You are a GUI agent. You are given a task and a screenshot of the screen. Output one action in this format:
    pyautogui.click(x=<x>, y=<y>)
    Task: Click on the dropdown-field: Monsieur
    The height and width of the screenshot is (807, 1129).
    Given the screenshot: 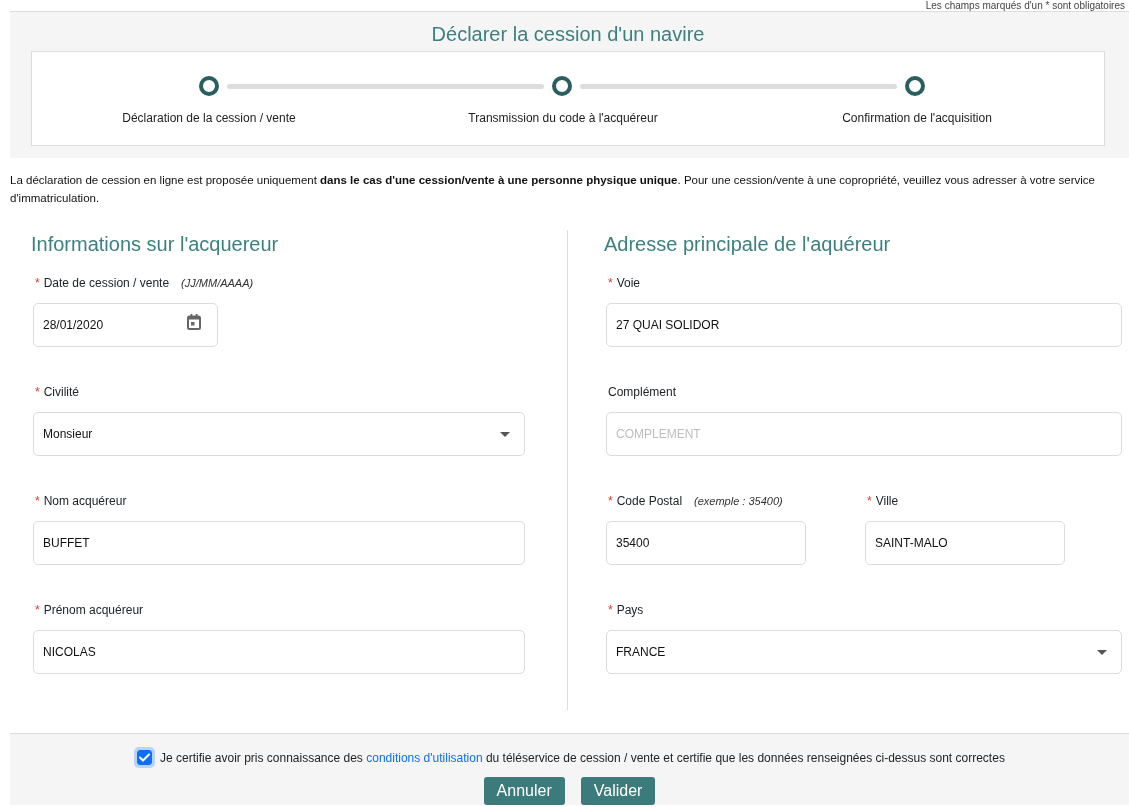 What is the action you would take?
    pyautogui.click(x=279, y=434)
    